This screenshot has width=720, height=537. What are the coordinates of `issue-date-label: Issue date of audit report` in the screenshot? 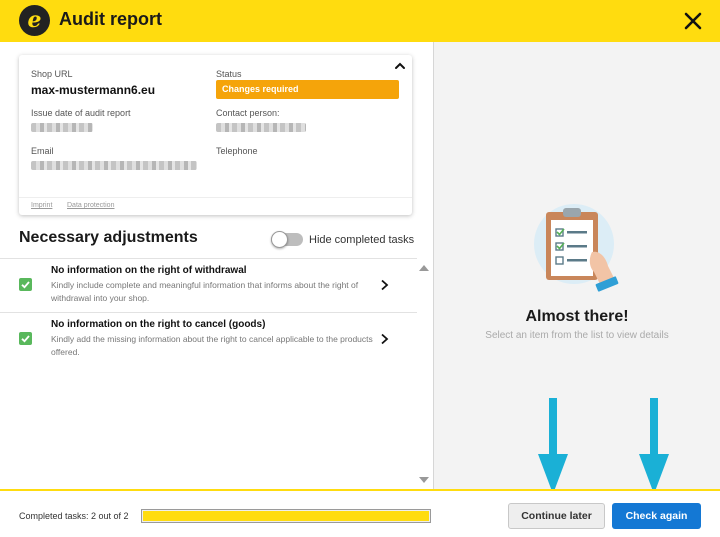 It's located at (81, 113).